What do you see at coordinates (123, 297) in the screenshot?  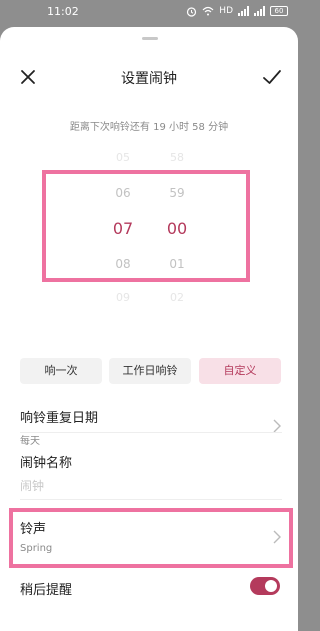 I see `hour-option: 09` at bounding box center [123, 297].